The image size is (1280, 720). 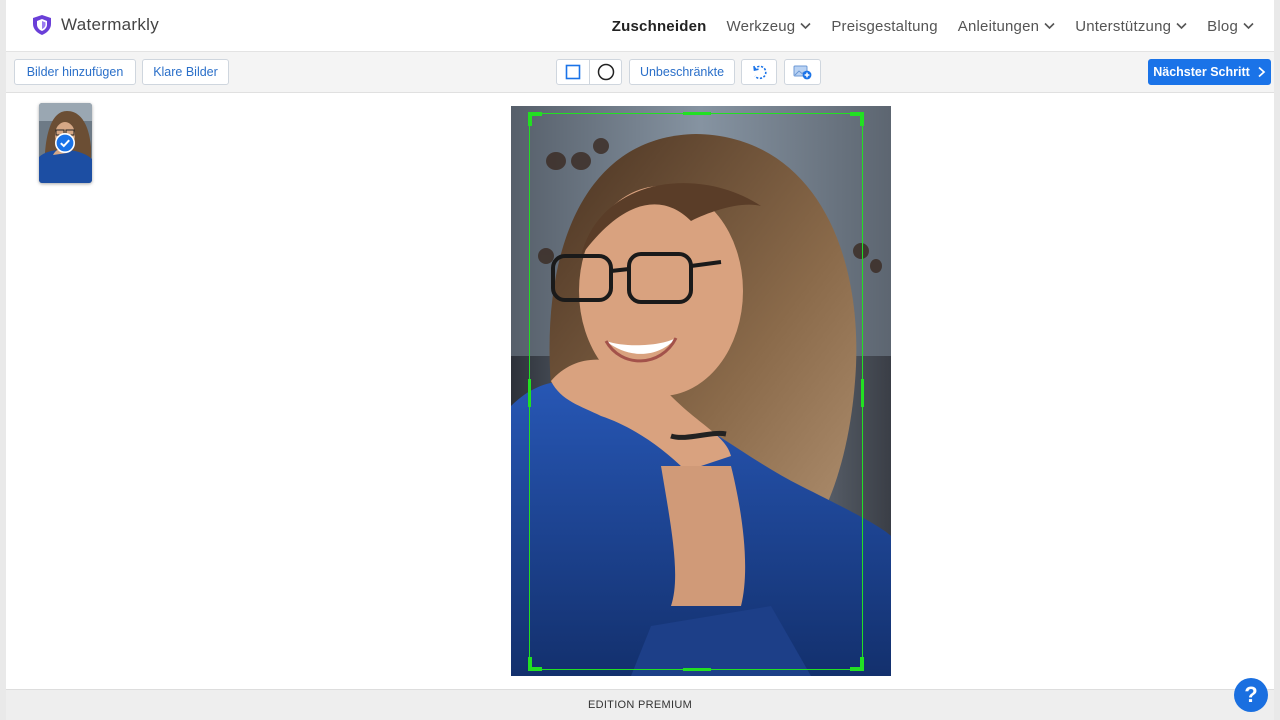 I want to click on rotate-button, so click(x=759, y=72).